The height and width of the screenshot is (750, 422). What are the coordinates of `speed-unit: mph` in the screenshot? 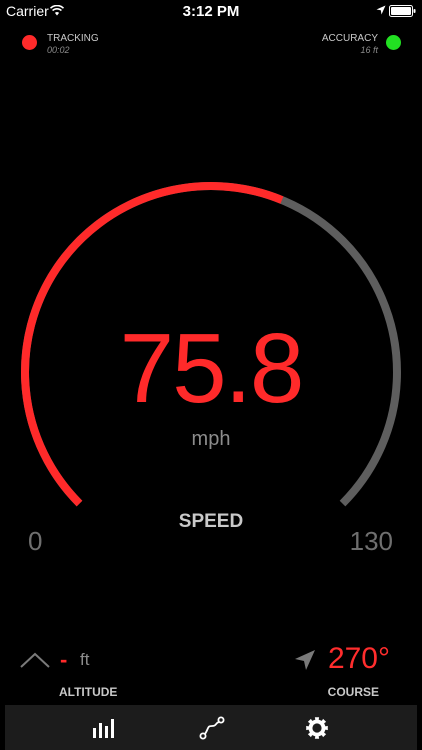 It's located at (211, 439).